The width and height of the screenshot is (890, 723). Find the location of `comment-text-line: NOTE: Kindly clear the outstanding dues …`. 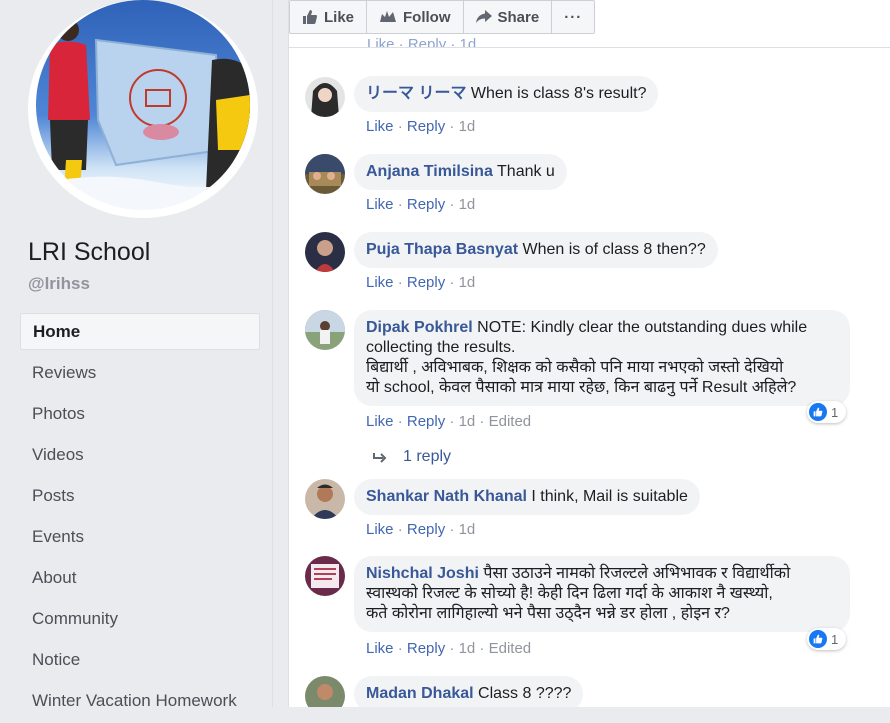

comment-text-line: NOTE: Kindly clear the outstanding dues … is located at coordinates (642, 327).